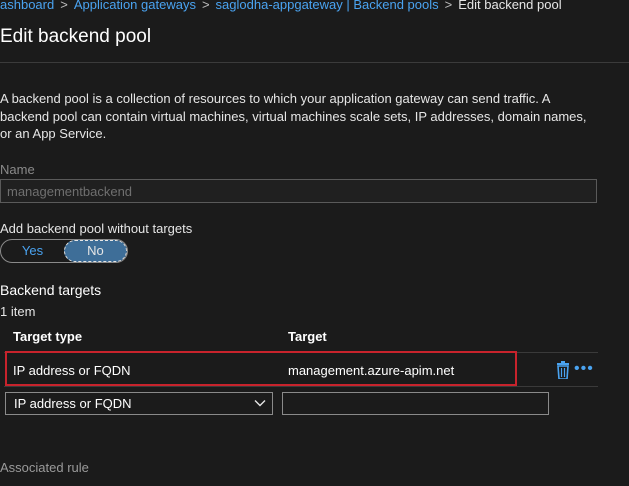  I want to click on highlight-box, so click(261, 368).